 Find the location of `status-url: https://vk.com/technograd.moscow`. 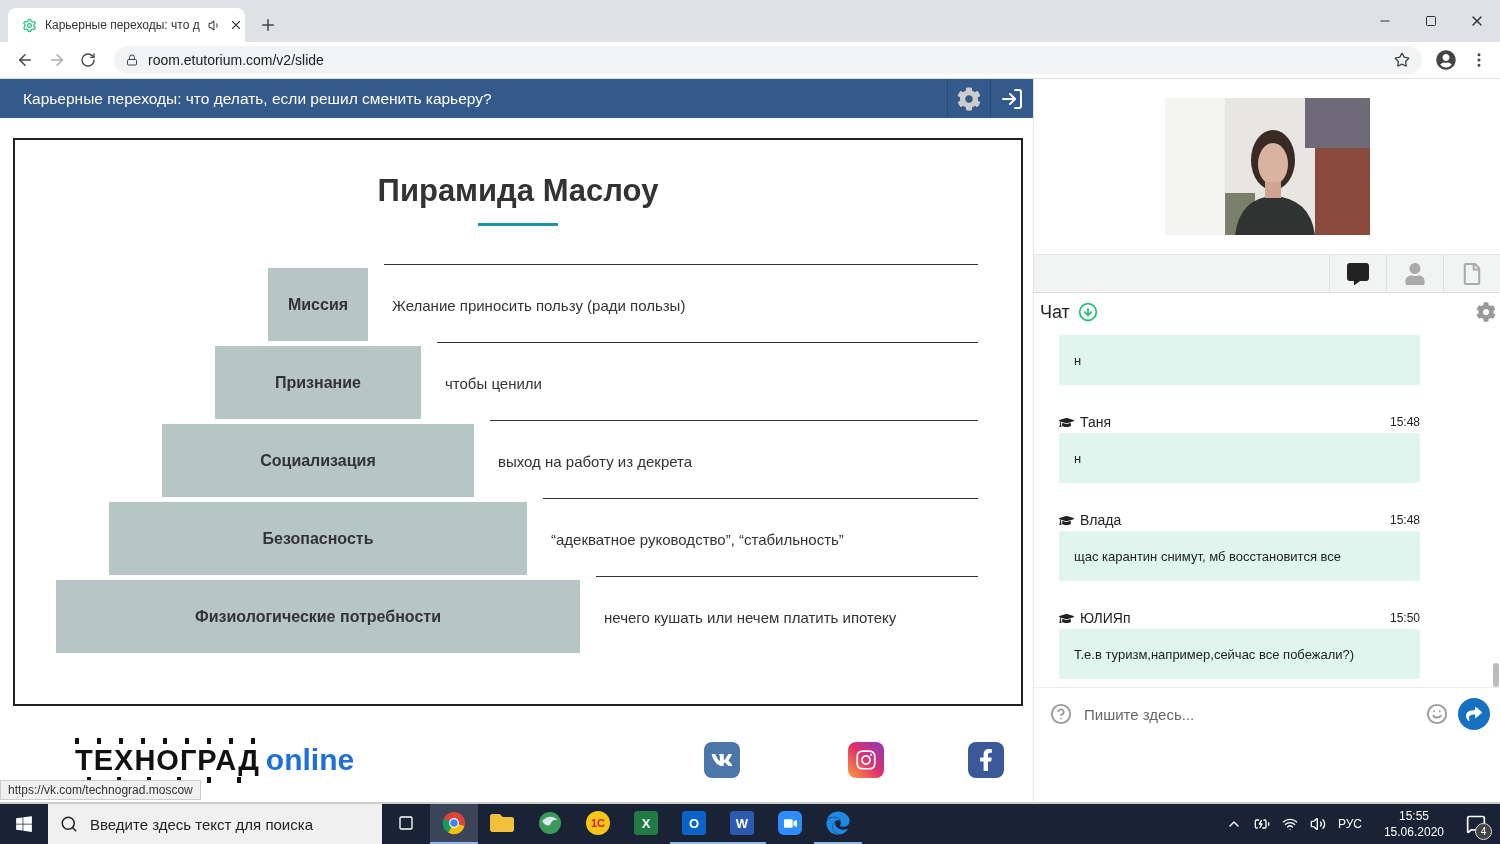

status-url: https://vk.com/technograd.moscow is located at coordinates (100, 790).